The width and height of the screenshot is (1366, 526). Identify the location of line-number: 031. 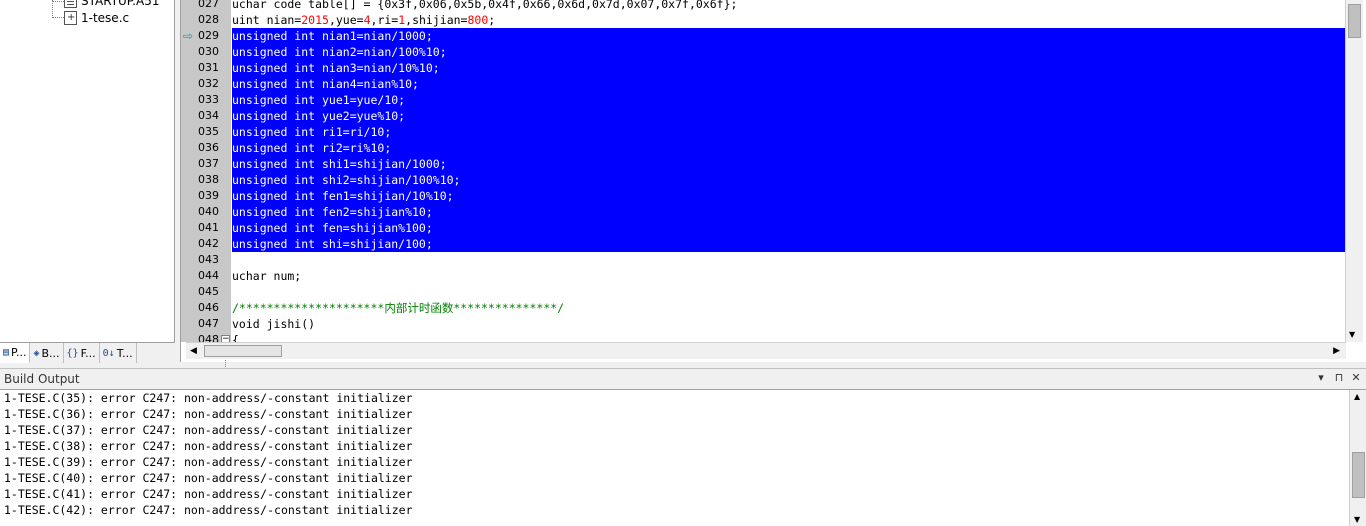
(208, 67).